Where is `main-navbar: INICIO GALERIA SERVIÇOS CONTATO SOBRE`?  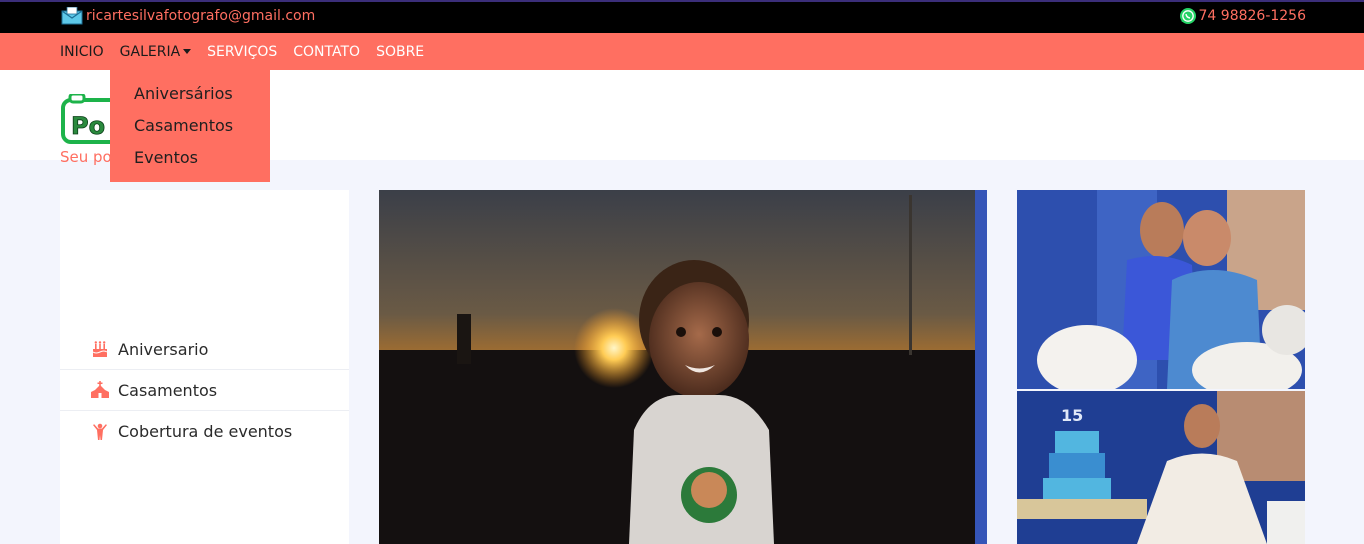
main-navbar: INICIO GALERIA SERVIÇOS CONTATO SOBRE is located at coordinates (682, 51).